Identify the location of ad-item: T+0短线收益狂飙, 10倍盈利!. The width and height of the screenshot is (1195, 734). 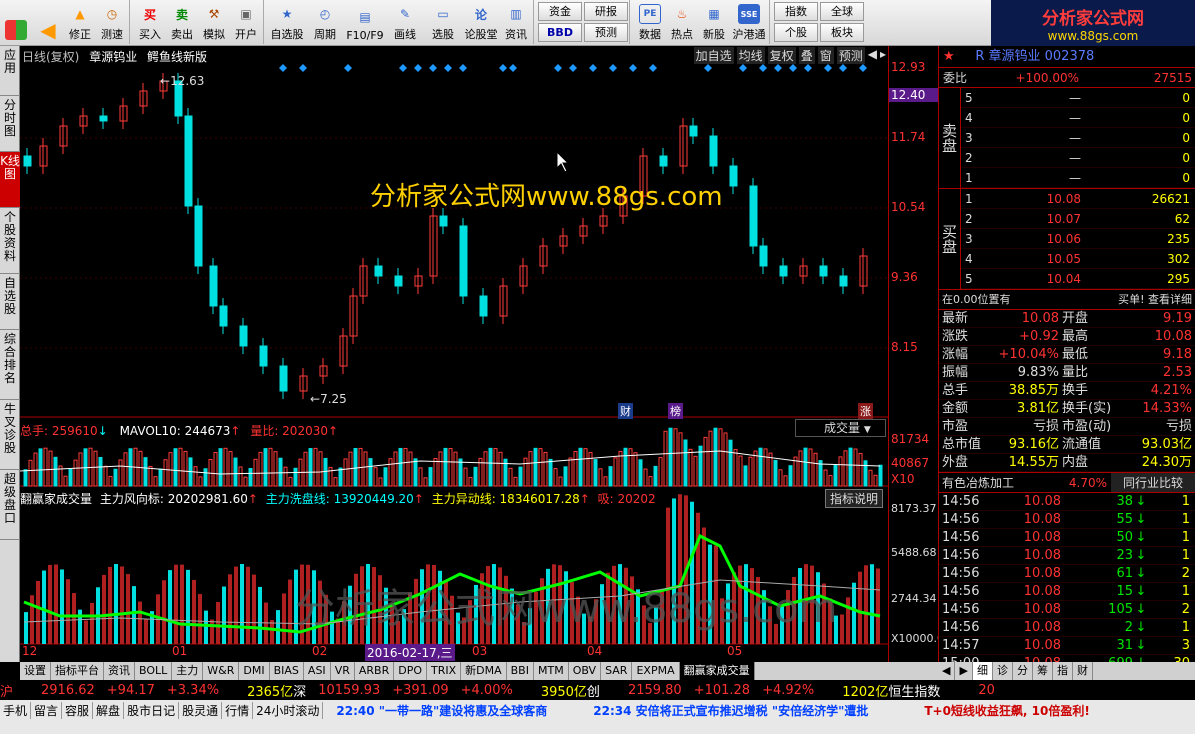
(1007, 710).